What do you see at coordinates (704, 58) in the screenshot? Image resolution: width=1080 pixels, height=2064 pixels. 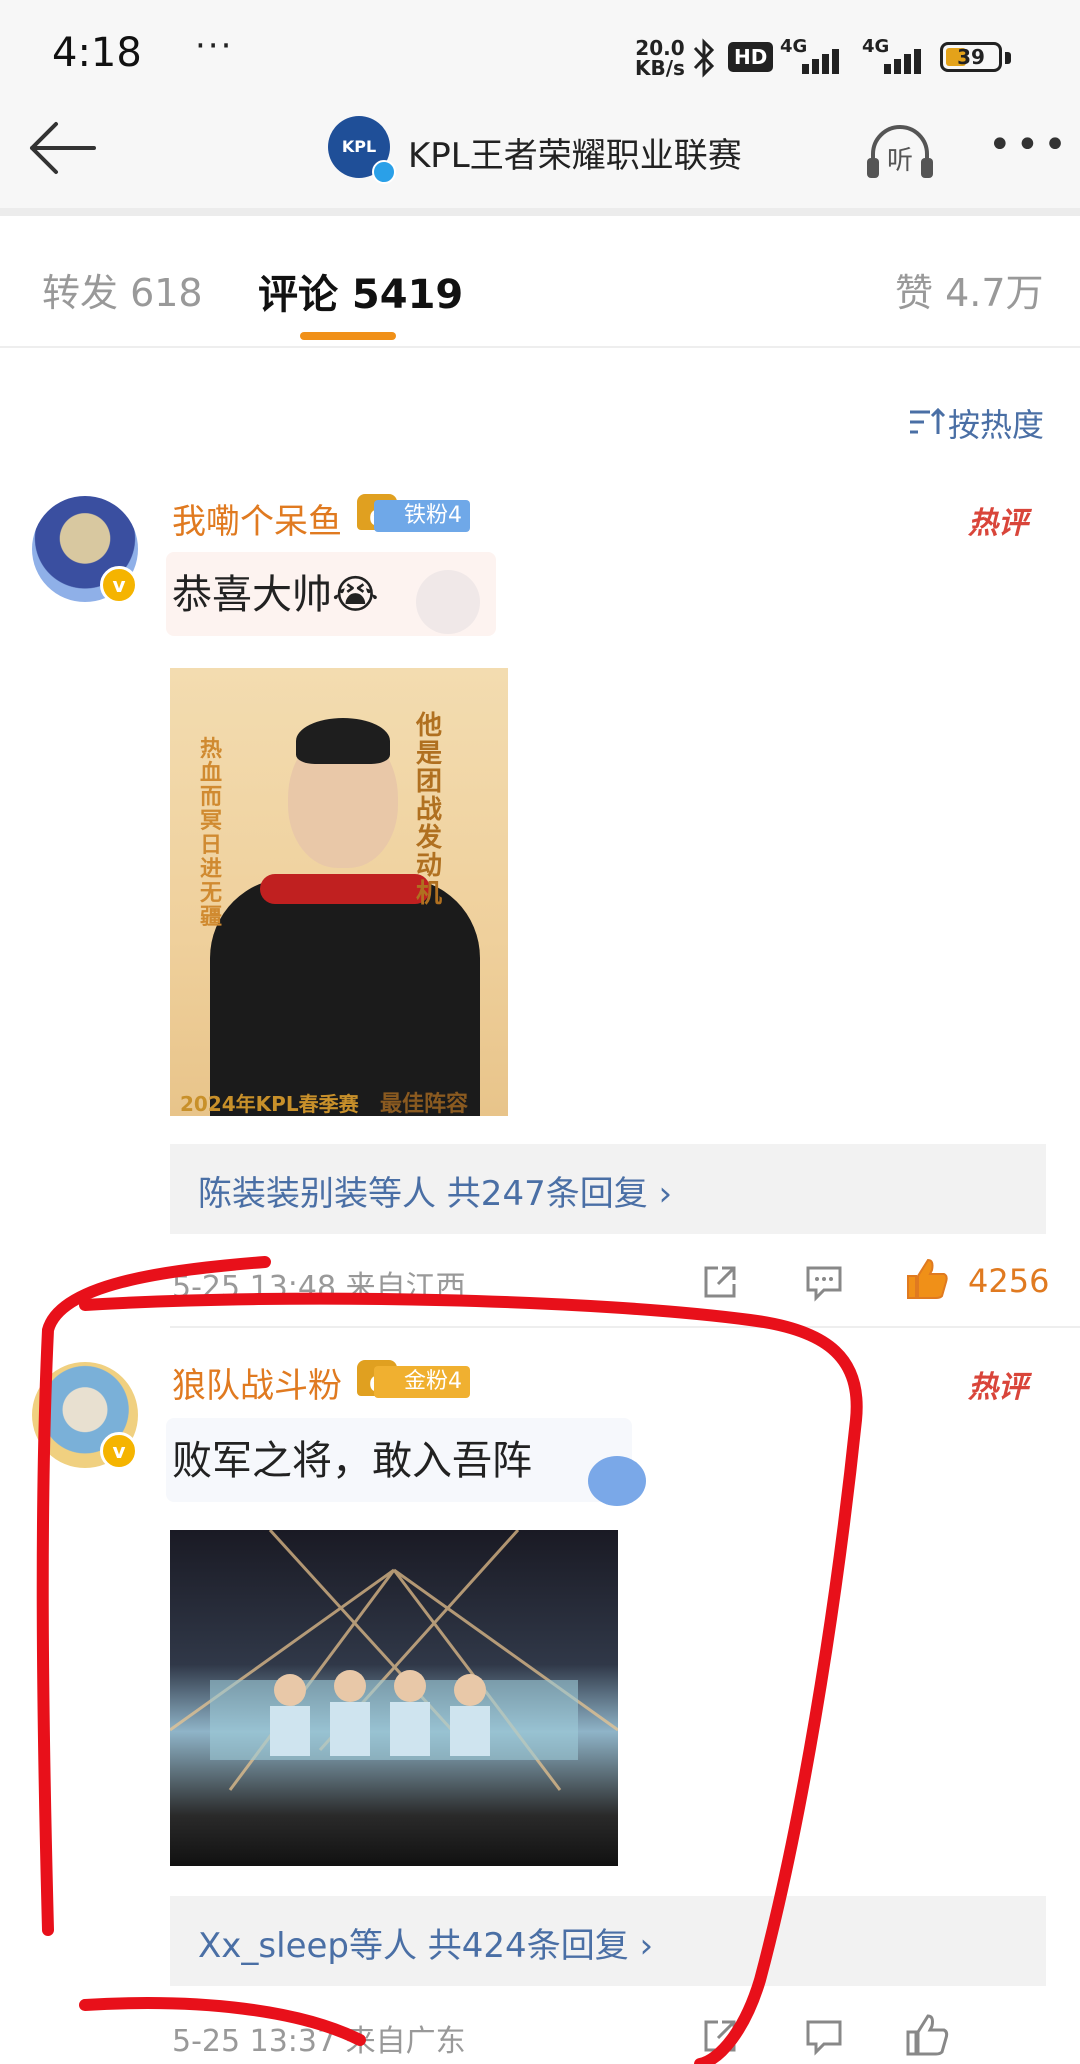 I see `bluetooth-icon` at bounding box center [704, 58].